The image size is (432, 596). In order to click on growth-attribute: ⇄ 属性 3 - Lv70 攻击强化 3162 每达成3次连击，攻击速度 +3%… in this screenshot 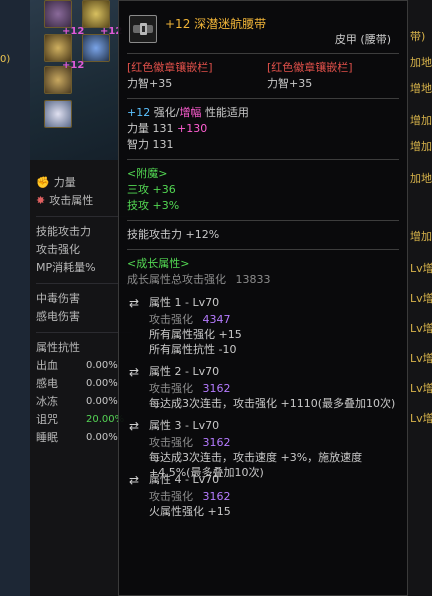, I will do `click(263, 448)`.